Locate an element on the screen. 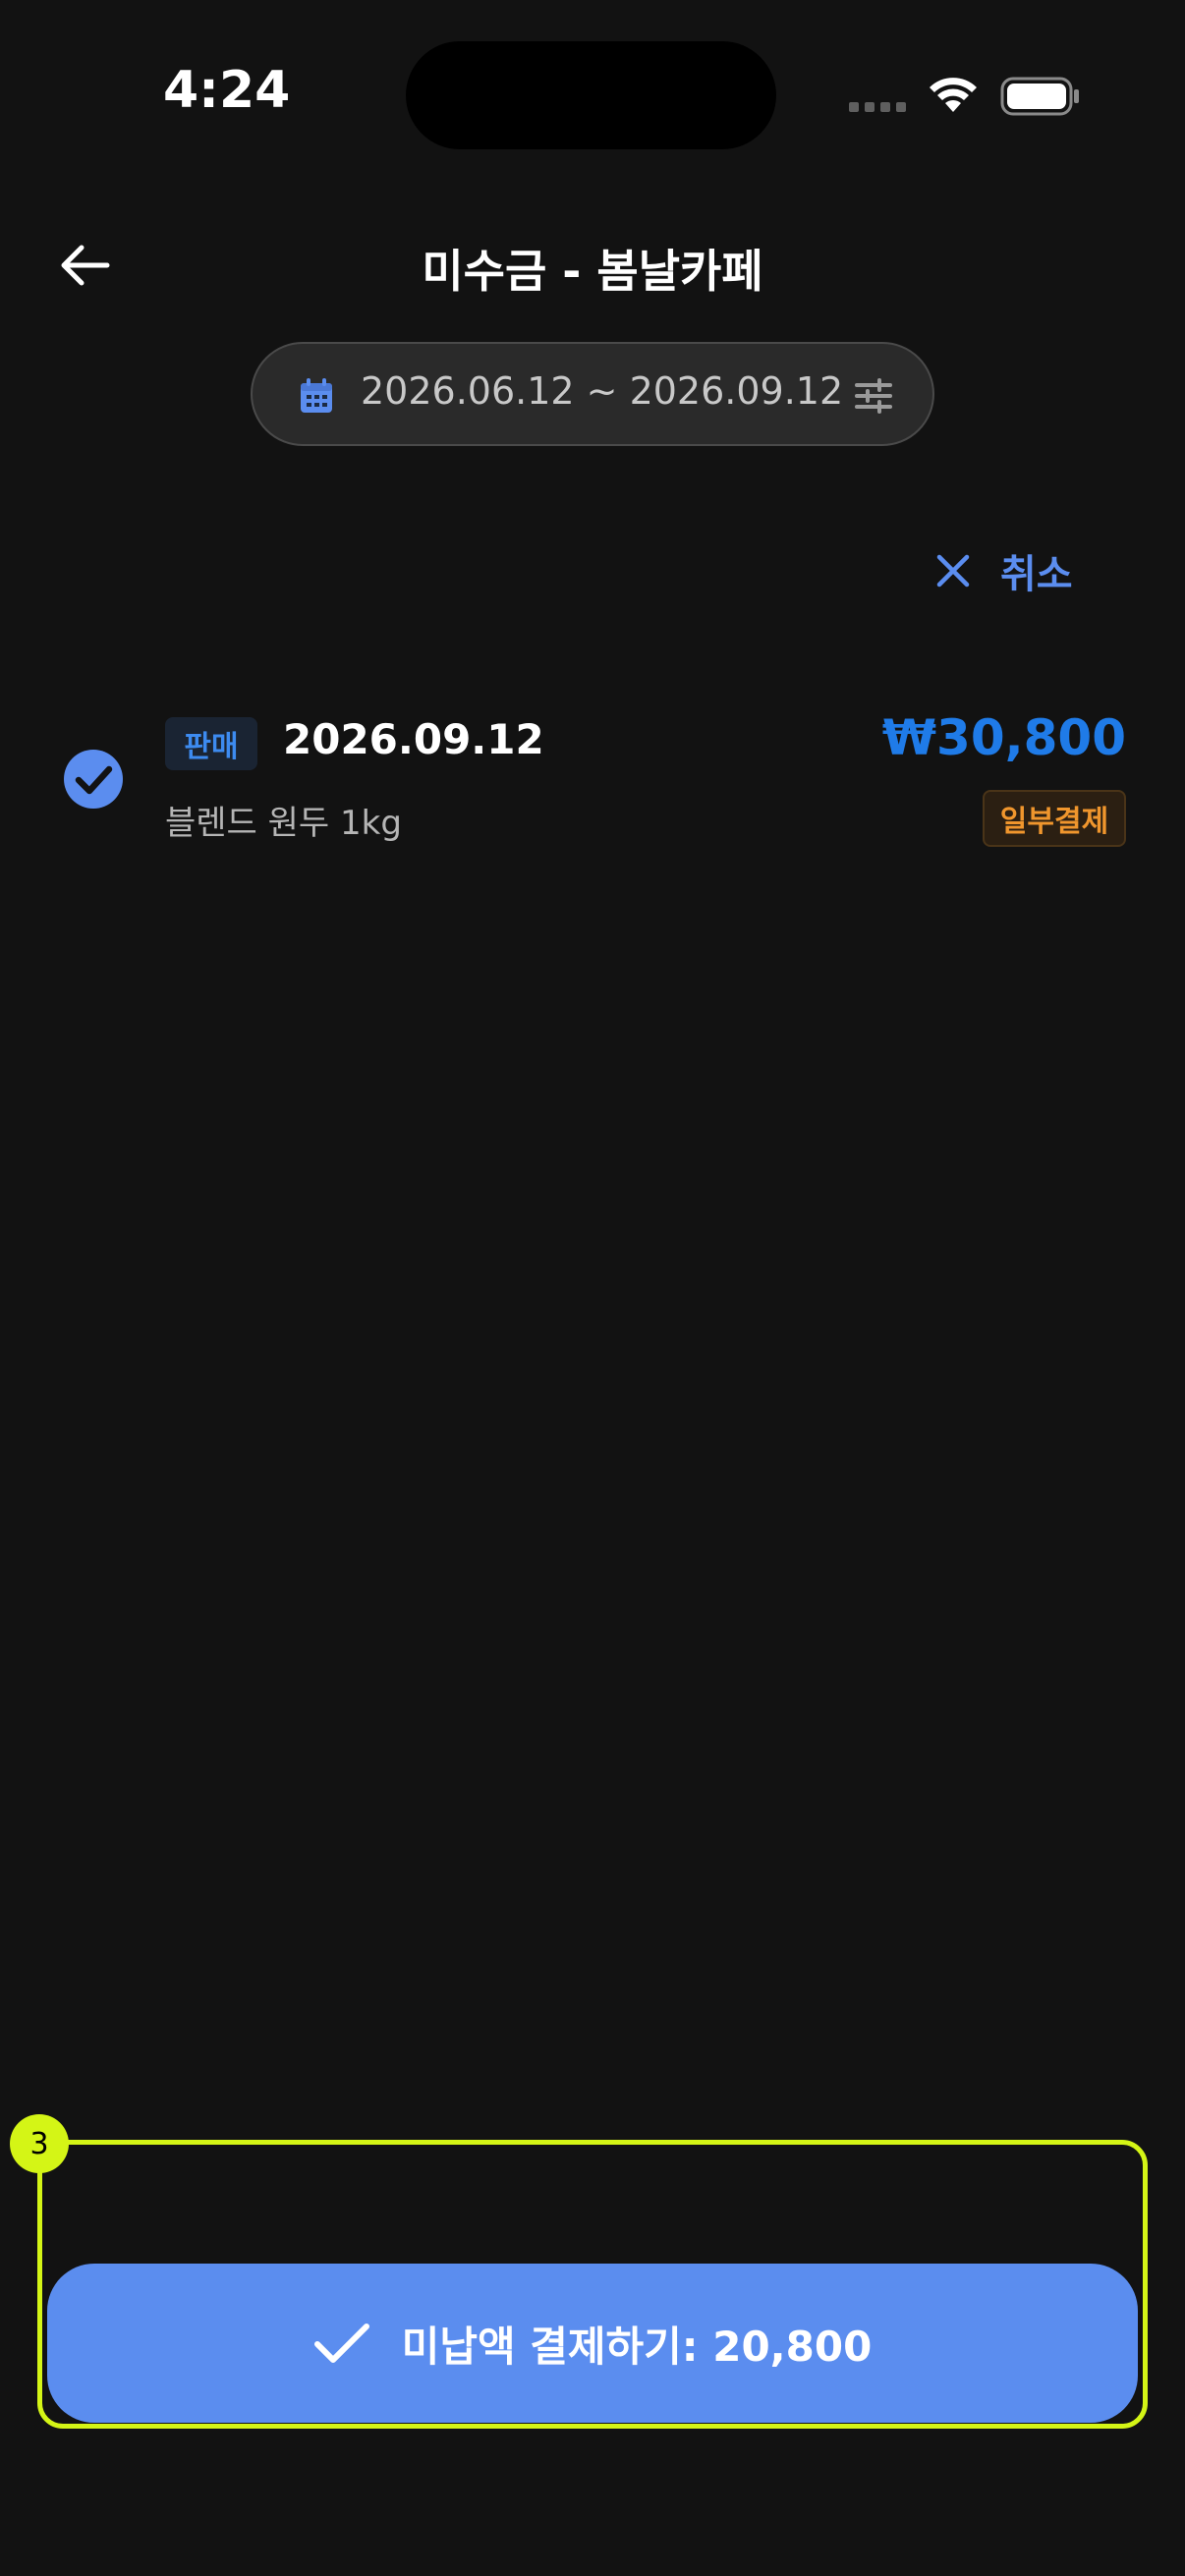  transaction-date: 2026.09.12 is located at coordinates (414, 739).